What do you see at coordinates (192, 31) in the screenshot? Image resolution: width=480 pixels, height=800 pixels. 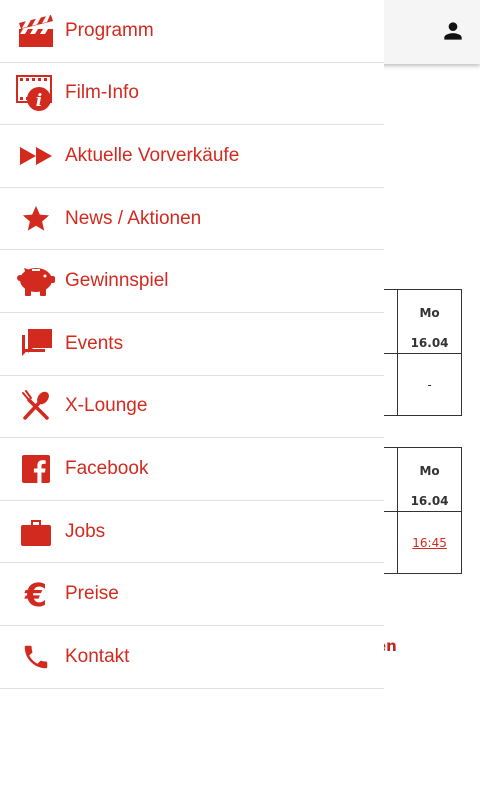 I see `nav-item-programm: Programm` at bounding box center [192, 31].